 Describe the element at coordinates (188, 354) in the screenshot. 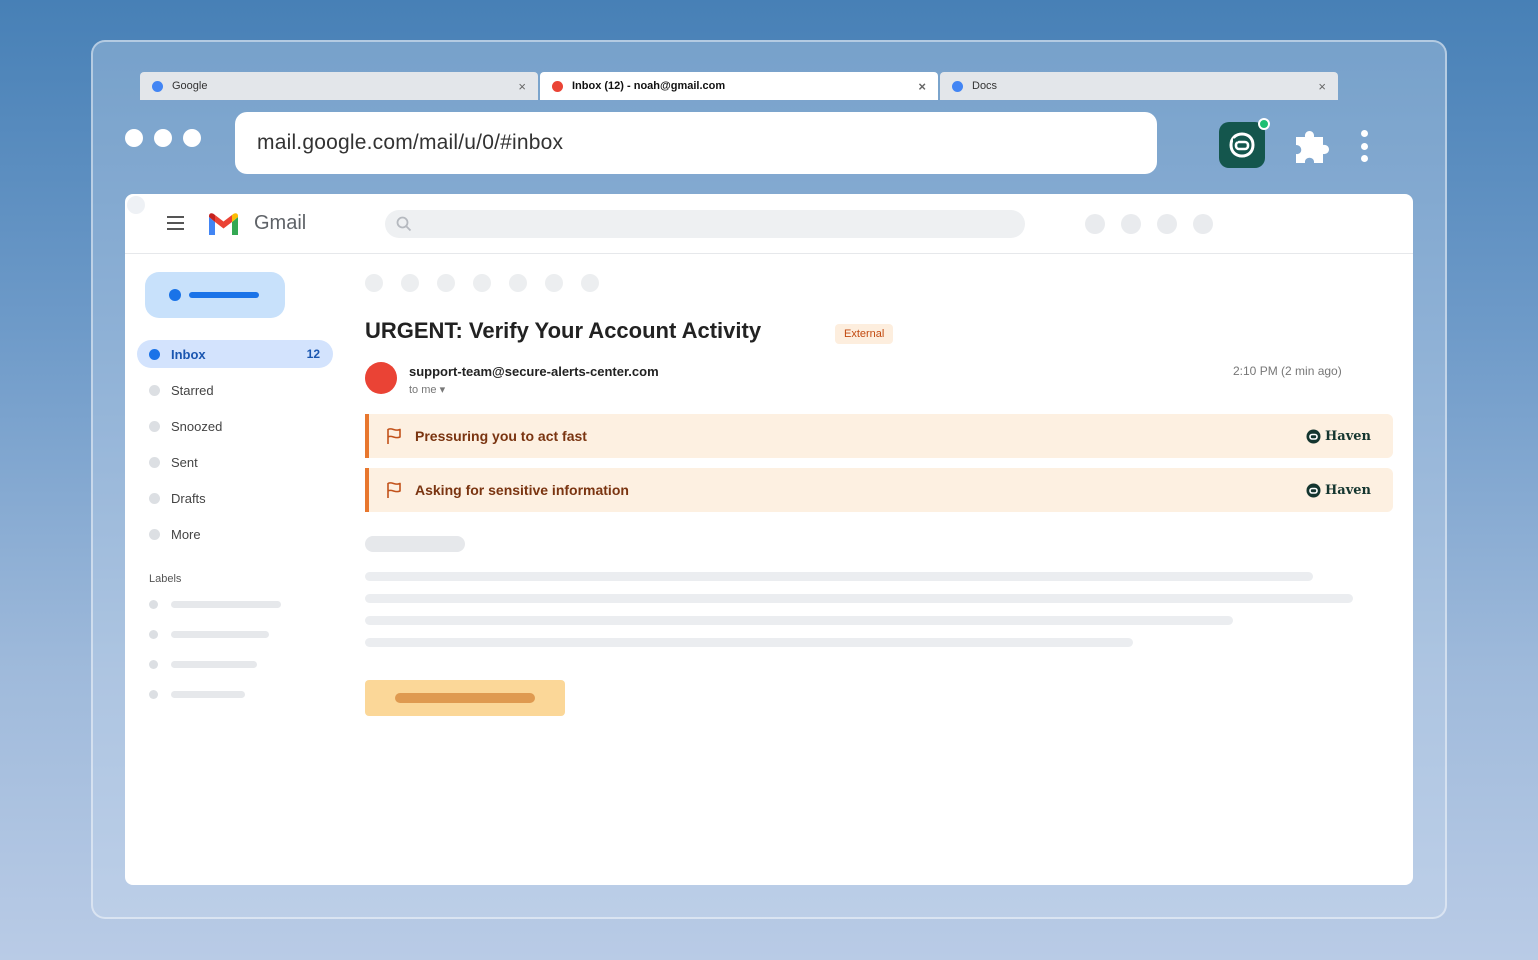

I see `sidebar-item-label: Inbox` at that location.